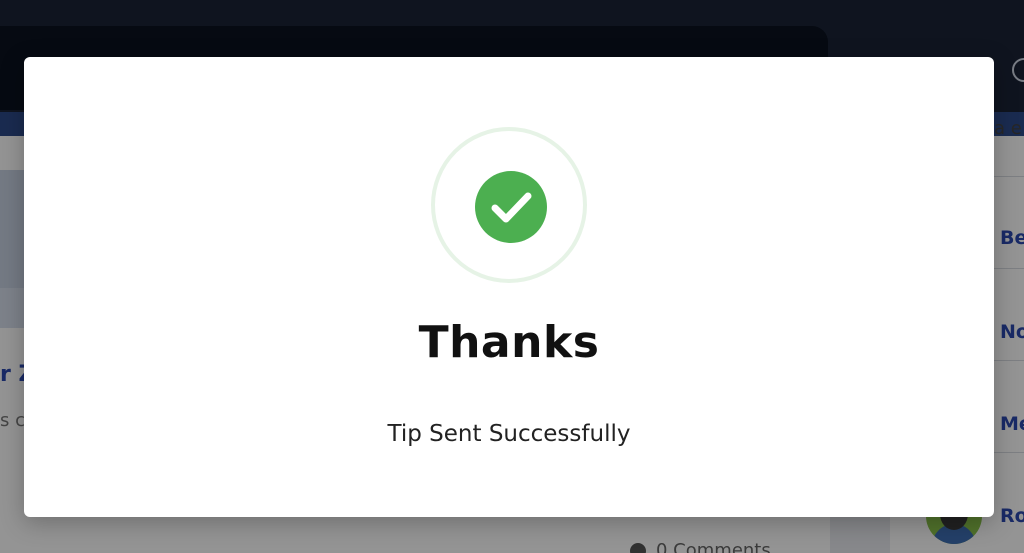  I want to click on modal-title: Thanks, so click(509, 342).